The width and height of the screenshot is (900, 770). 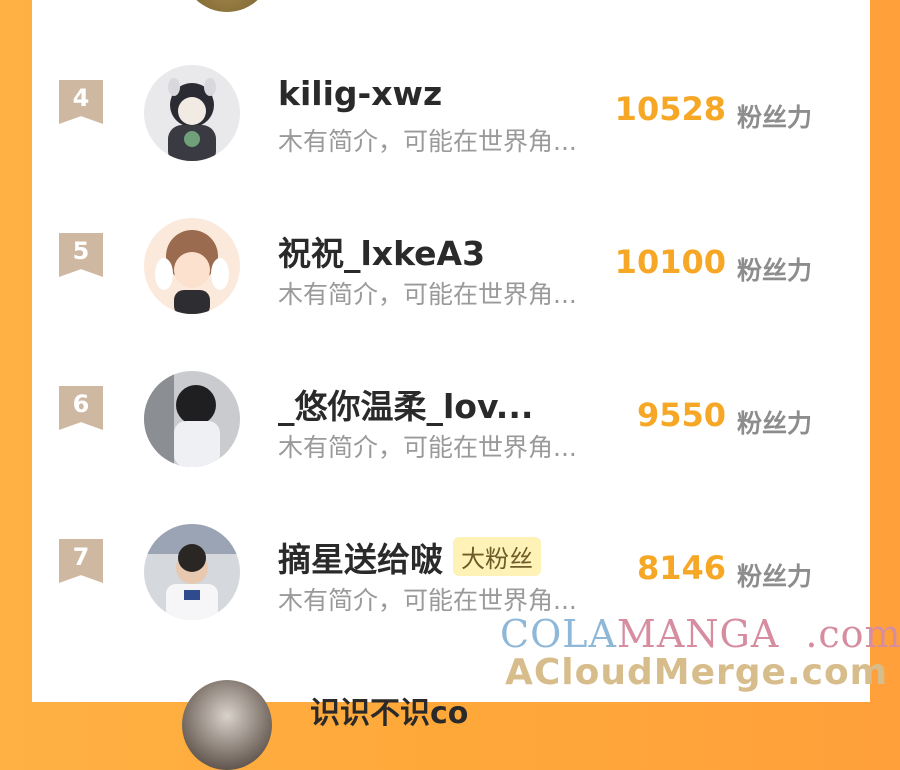 What do you see at coordinates (497, 556) in the screenshot?
I see `big-fan-badge: 大粉丝` at bounding box center [497, 556].